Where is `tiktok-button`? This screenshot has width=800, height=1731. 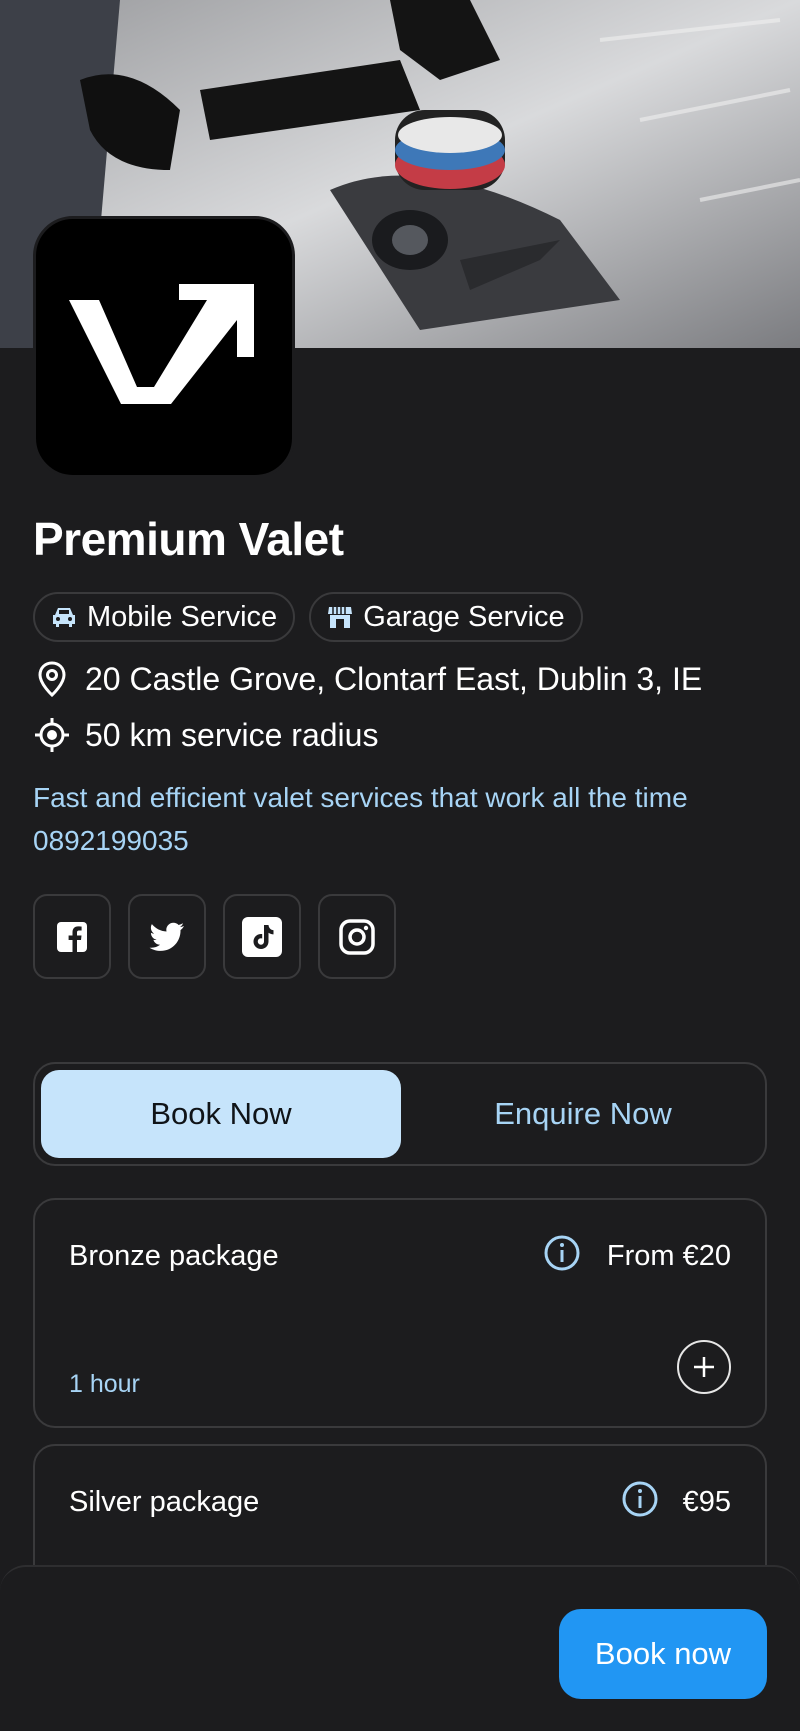
tiktok-button is located at coordinates (262, 936).